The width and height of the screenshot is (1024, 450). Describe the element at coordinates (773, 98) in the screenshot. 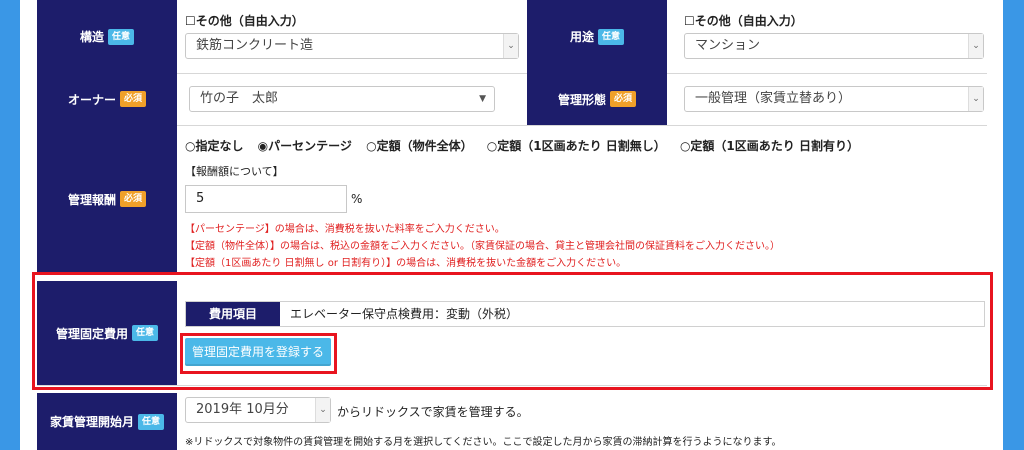

I see `management-type-select-value: 一般管理（家賃立替あり）` at that location.